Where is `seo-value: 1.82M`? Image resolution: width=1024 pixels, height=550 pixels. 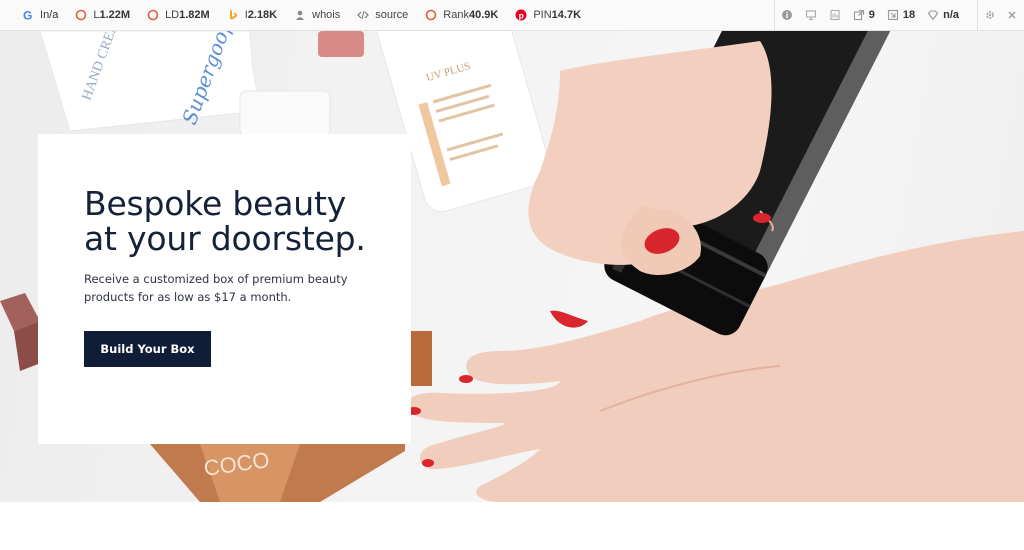 seo-value: 1.82M is located at coordinates (194, 15).